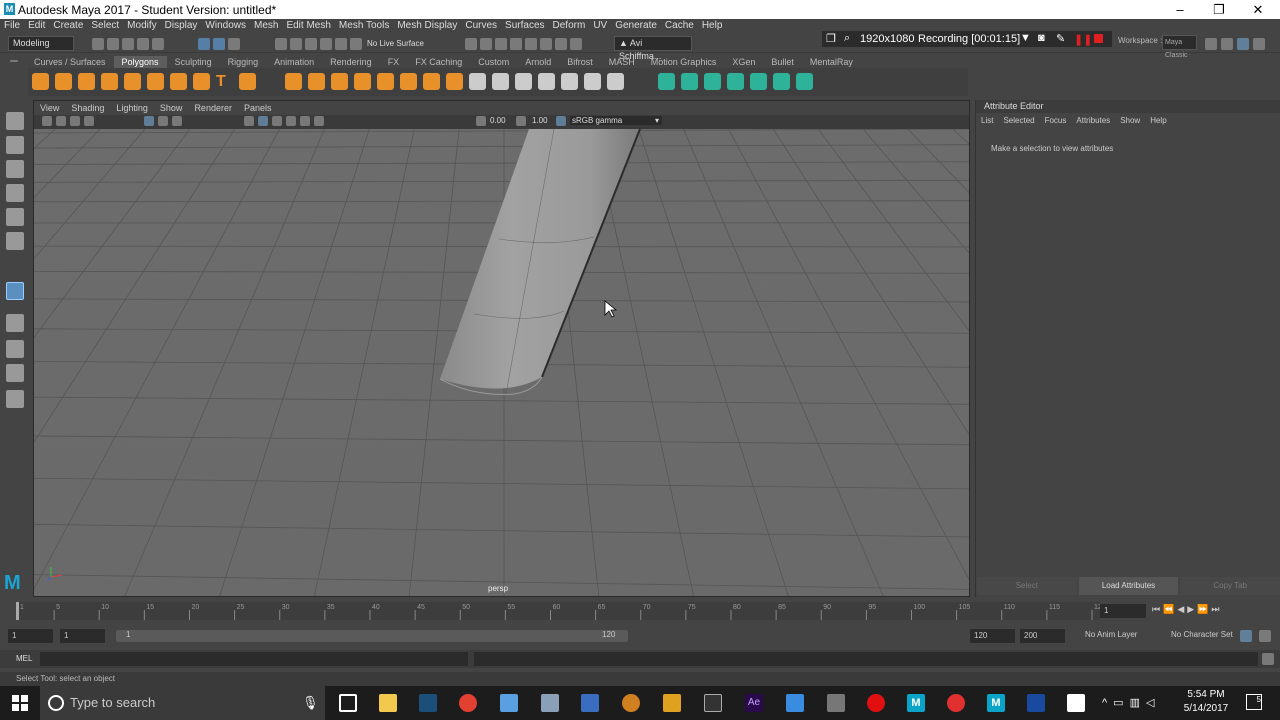 This screenshot has width=1280, height=720. Describe the element at coordinates (30, 636) in the screenshot. I see `animation-start-field: 1` at that location.